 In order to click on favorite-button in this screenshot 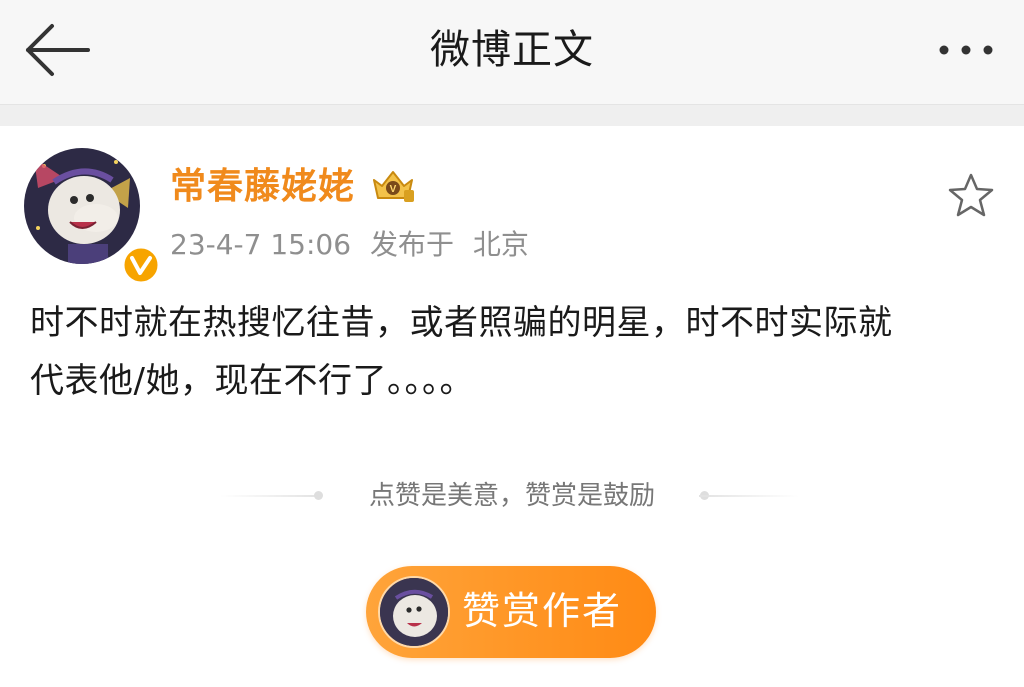, I will do `click(971, 195)`.